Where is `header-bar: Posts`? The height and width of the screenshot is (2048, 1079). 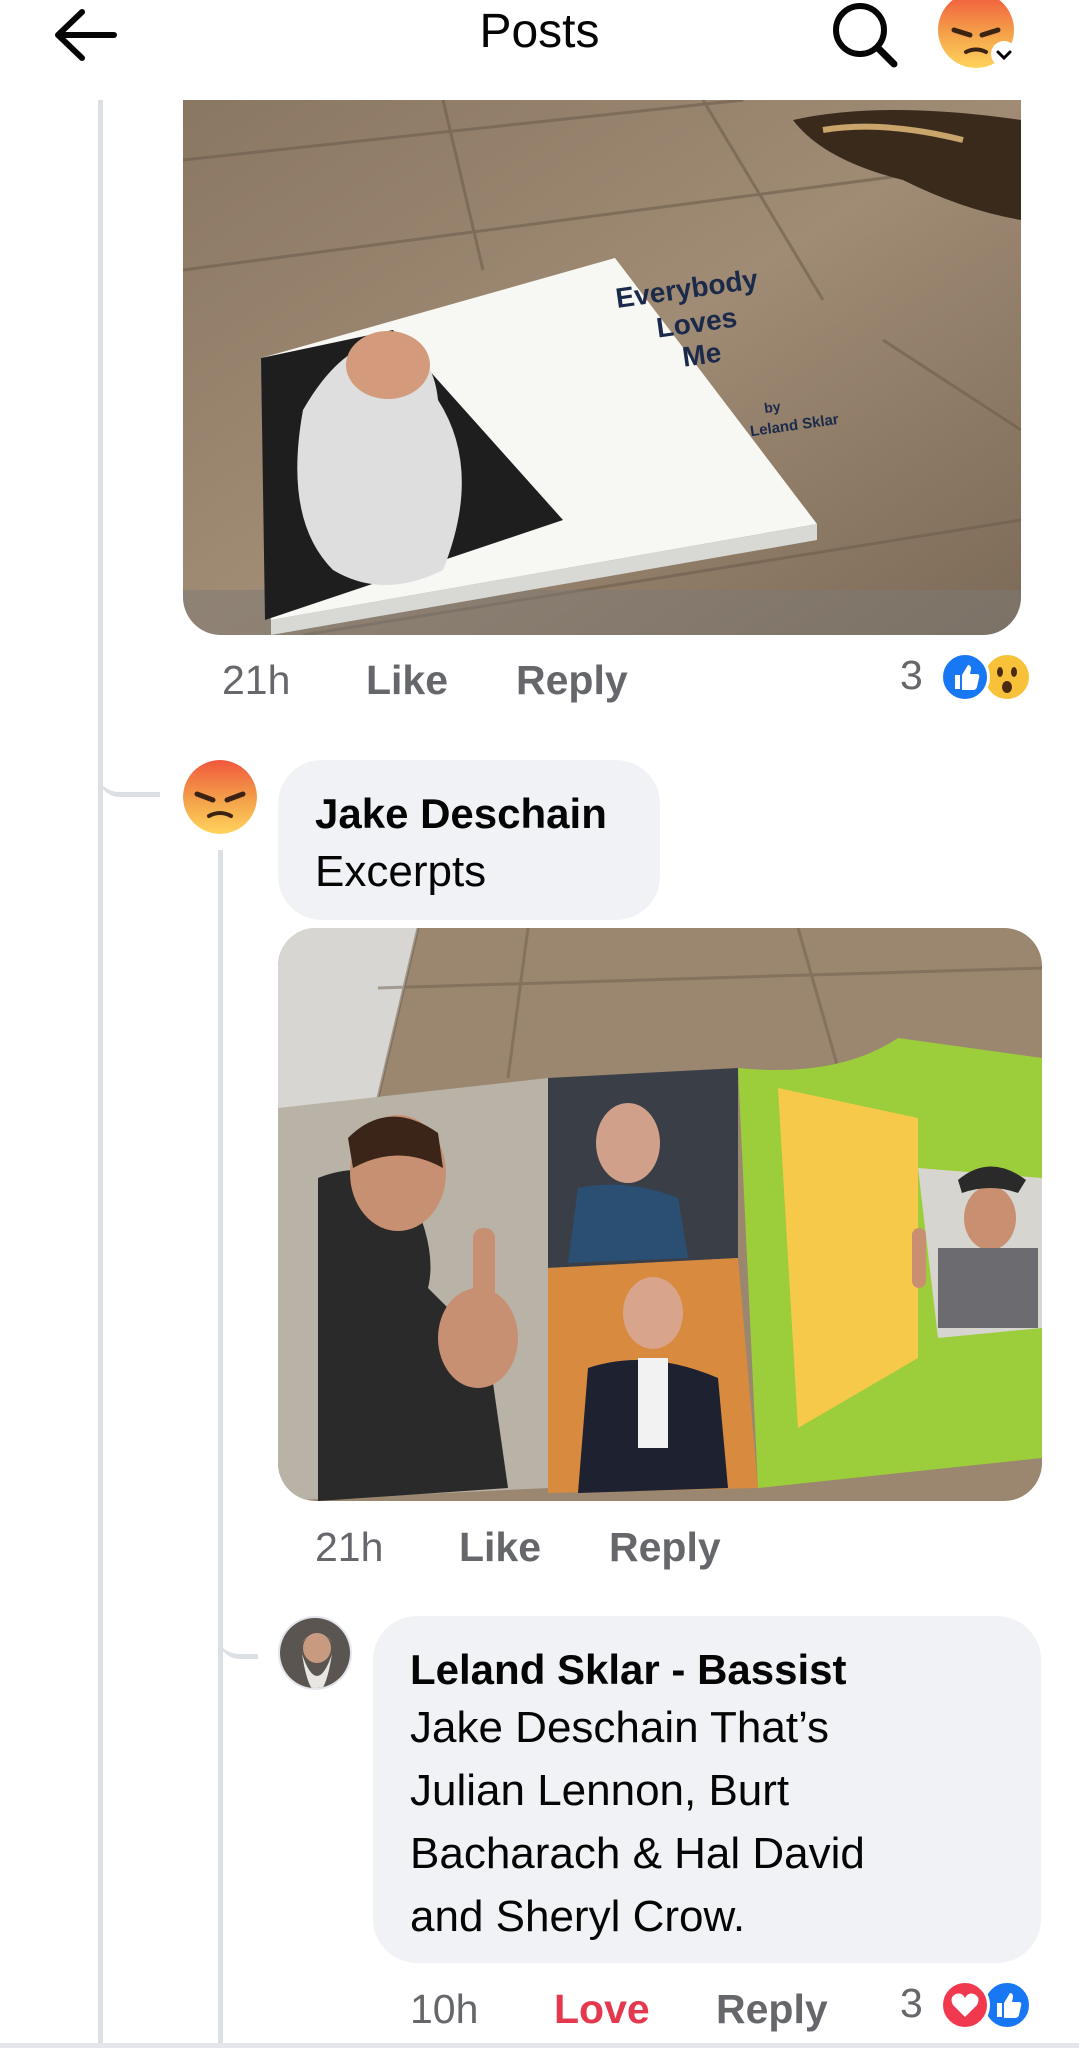 header-bar: Posts is located at coordinates (539, 35).